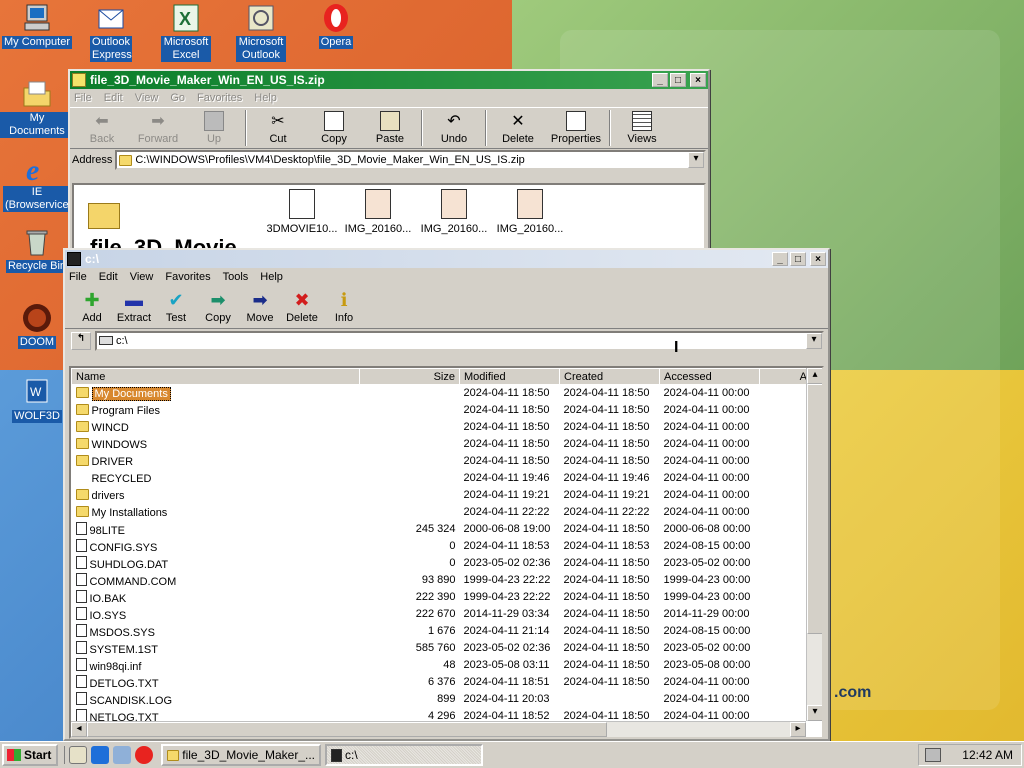 The height and width of the screenshot is (768, 1024). What do you see at coordinates (814, 340) in the screenshot?
I see `path-dropdown-button: ▾` at bounding box center [814, 340].